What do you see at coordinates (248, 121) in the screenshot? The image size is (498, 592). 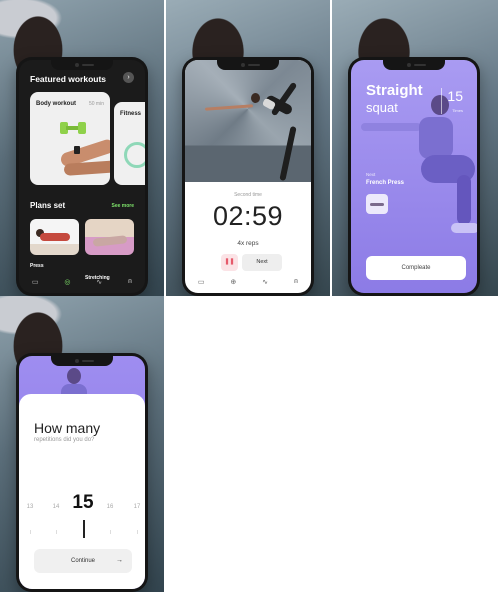 I see `yoga-photo` at bounding box center [248, 121].